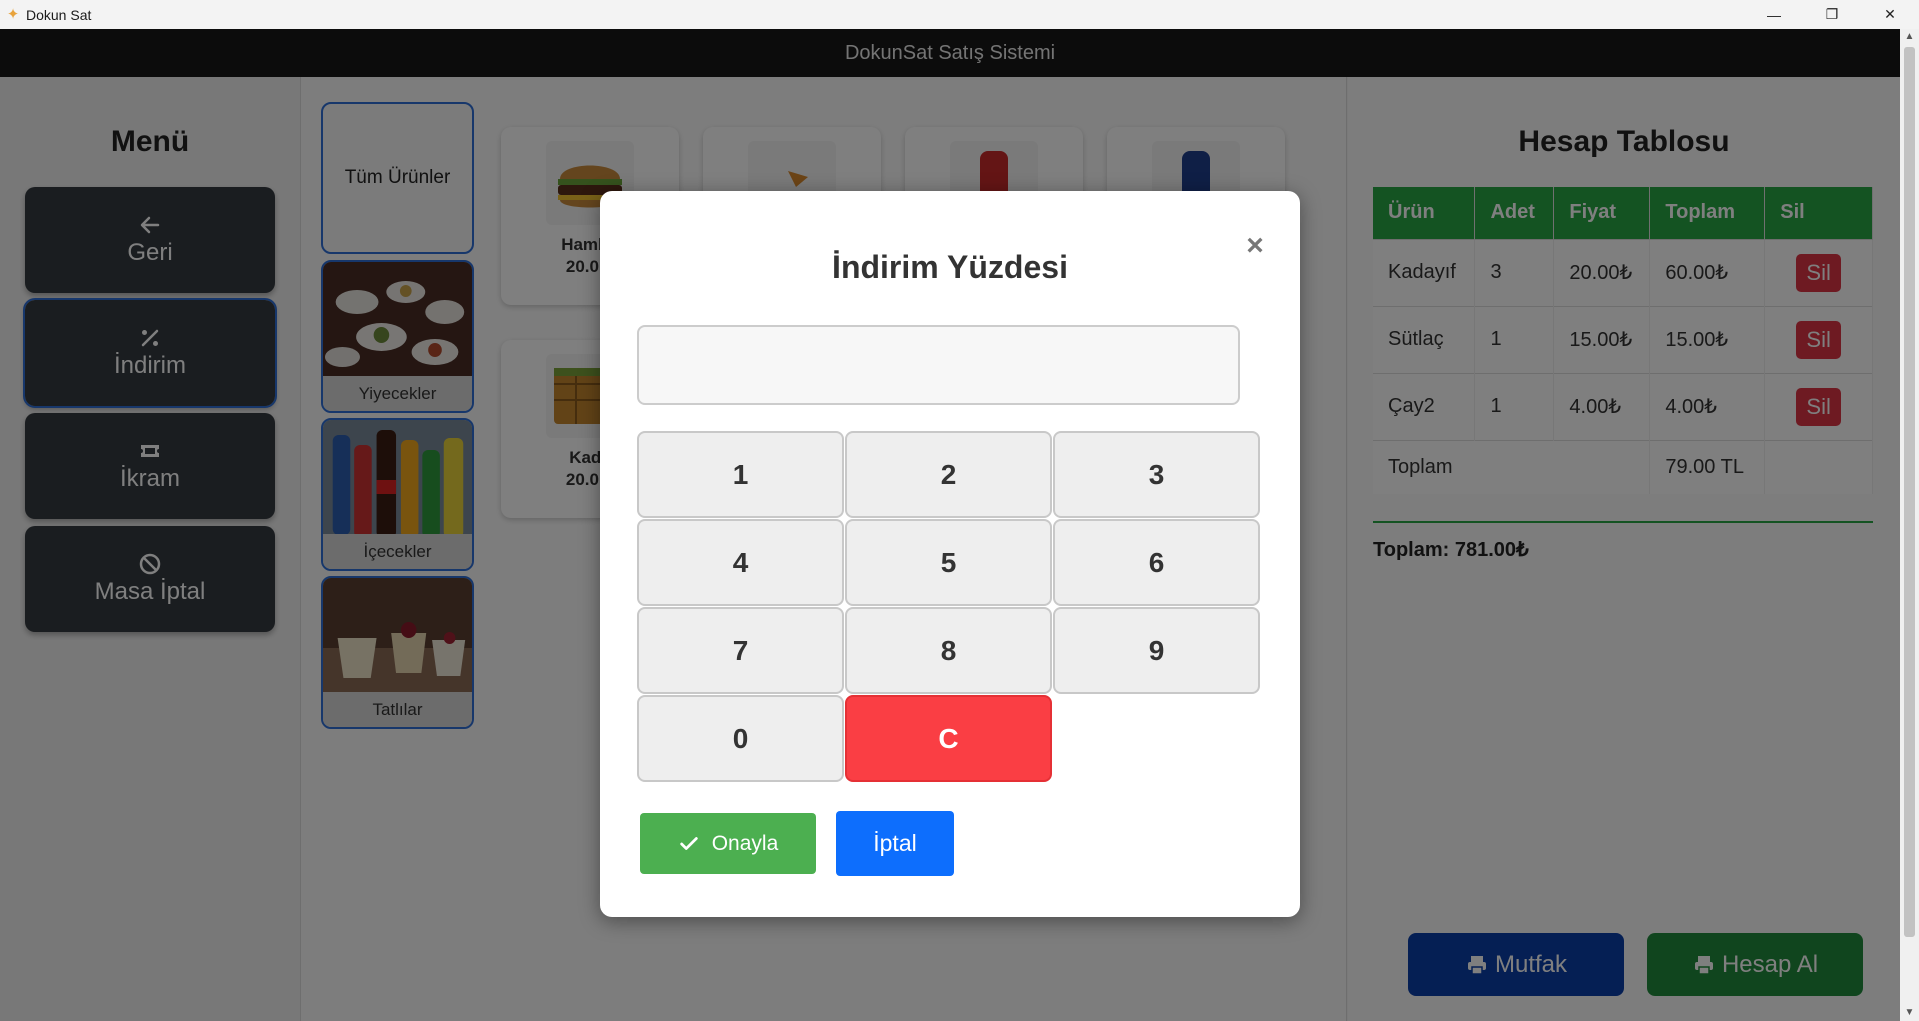  What do you see at coordinates (1156, 474) in the screenshot?
I see `key-3: 3` at bounding box center [1156, 474].